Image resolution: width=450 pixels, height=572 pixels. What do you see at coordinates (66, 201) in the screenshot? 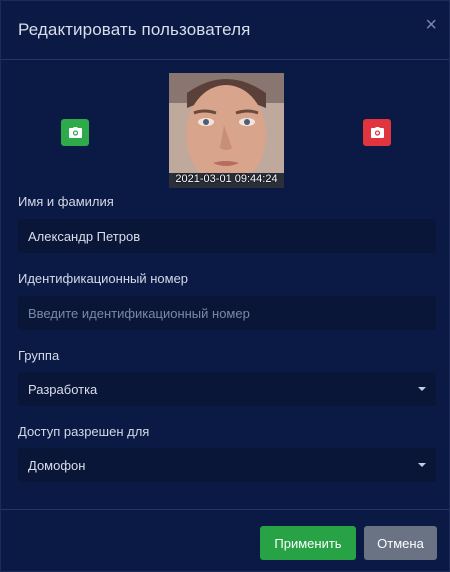
I see `name-label: Имя и фамилия` at bounding box center [66, 201].